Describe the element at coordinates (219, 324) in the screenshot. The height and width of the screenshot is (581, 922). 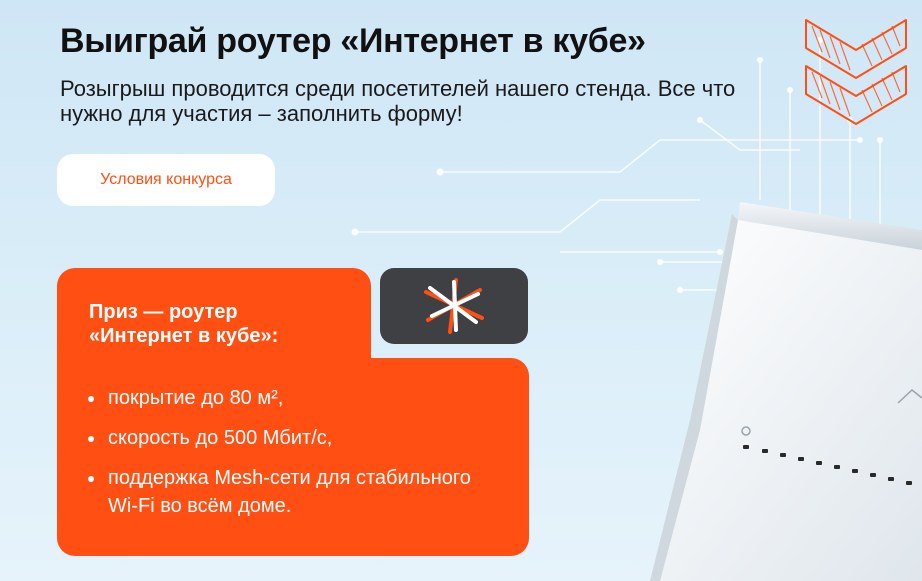
I see `prize-title: Приз — роутер «Интернет в кубе»:` at that location.